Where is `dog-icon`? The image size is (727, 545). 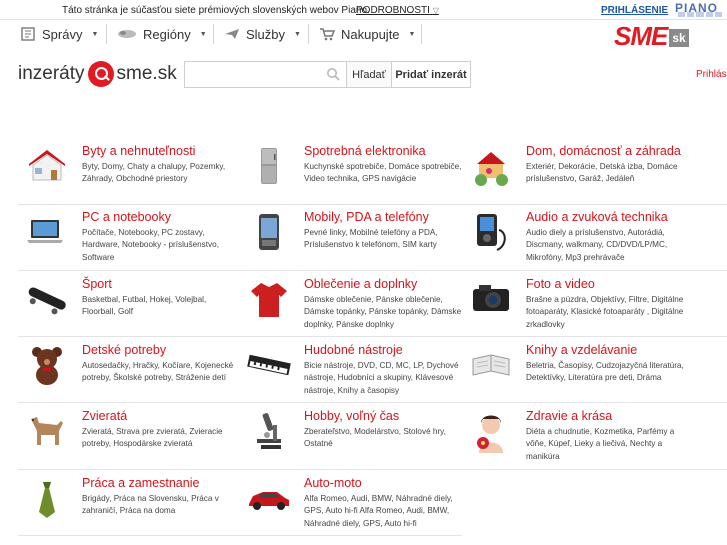 dog-icon is located at coordinates (47, 431).